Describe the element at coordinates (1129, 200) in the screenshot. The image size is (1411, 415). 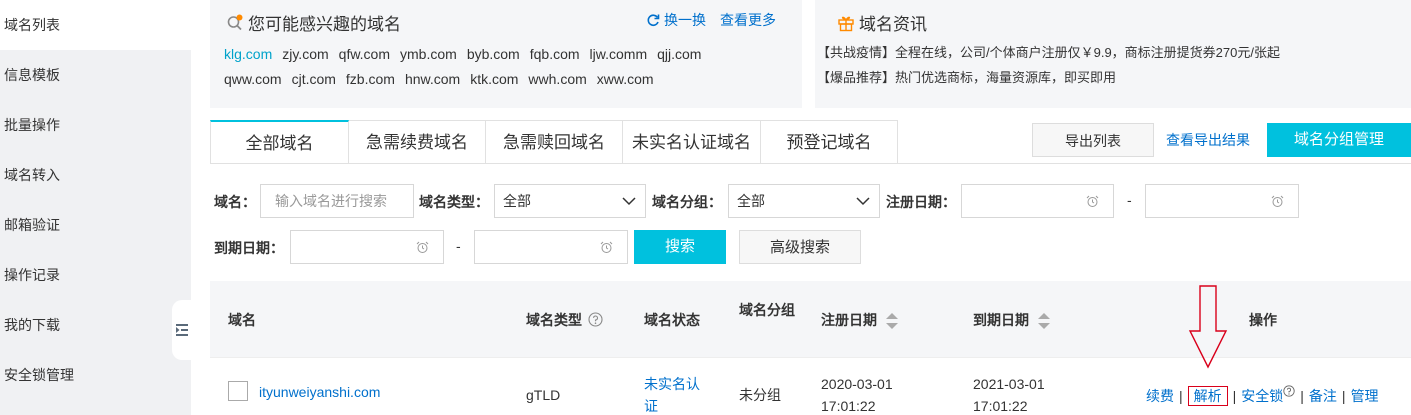
I see `date-range-dash: -` at that location.